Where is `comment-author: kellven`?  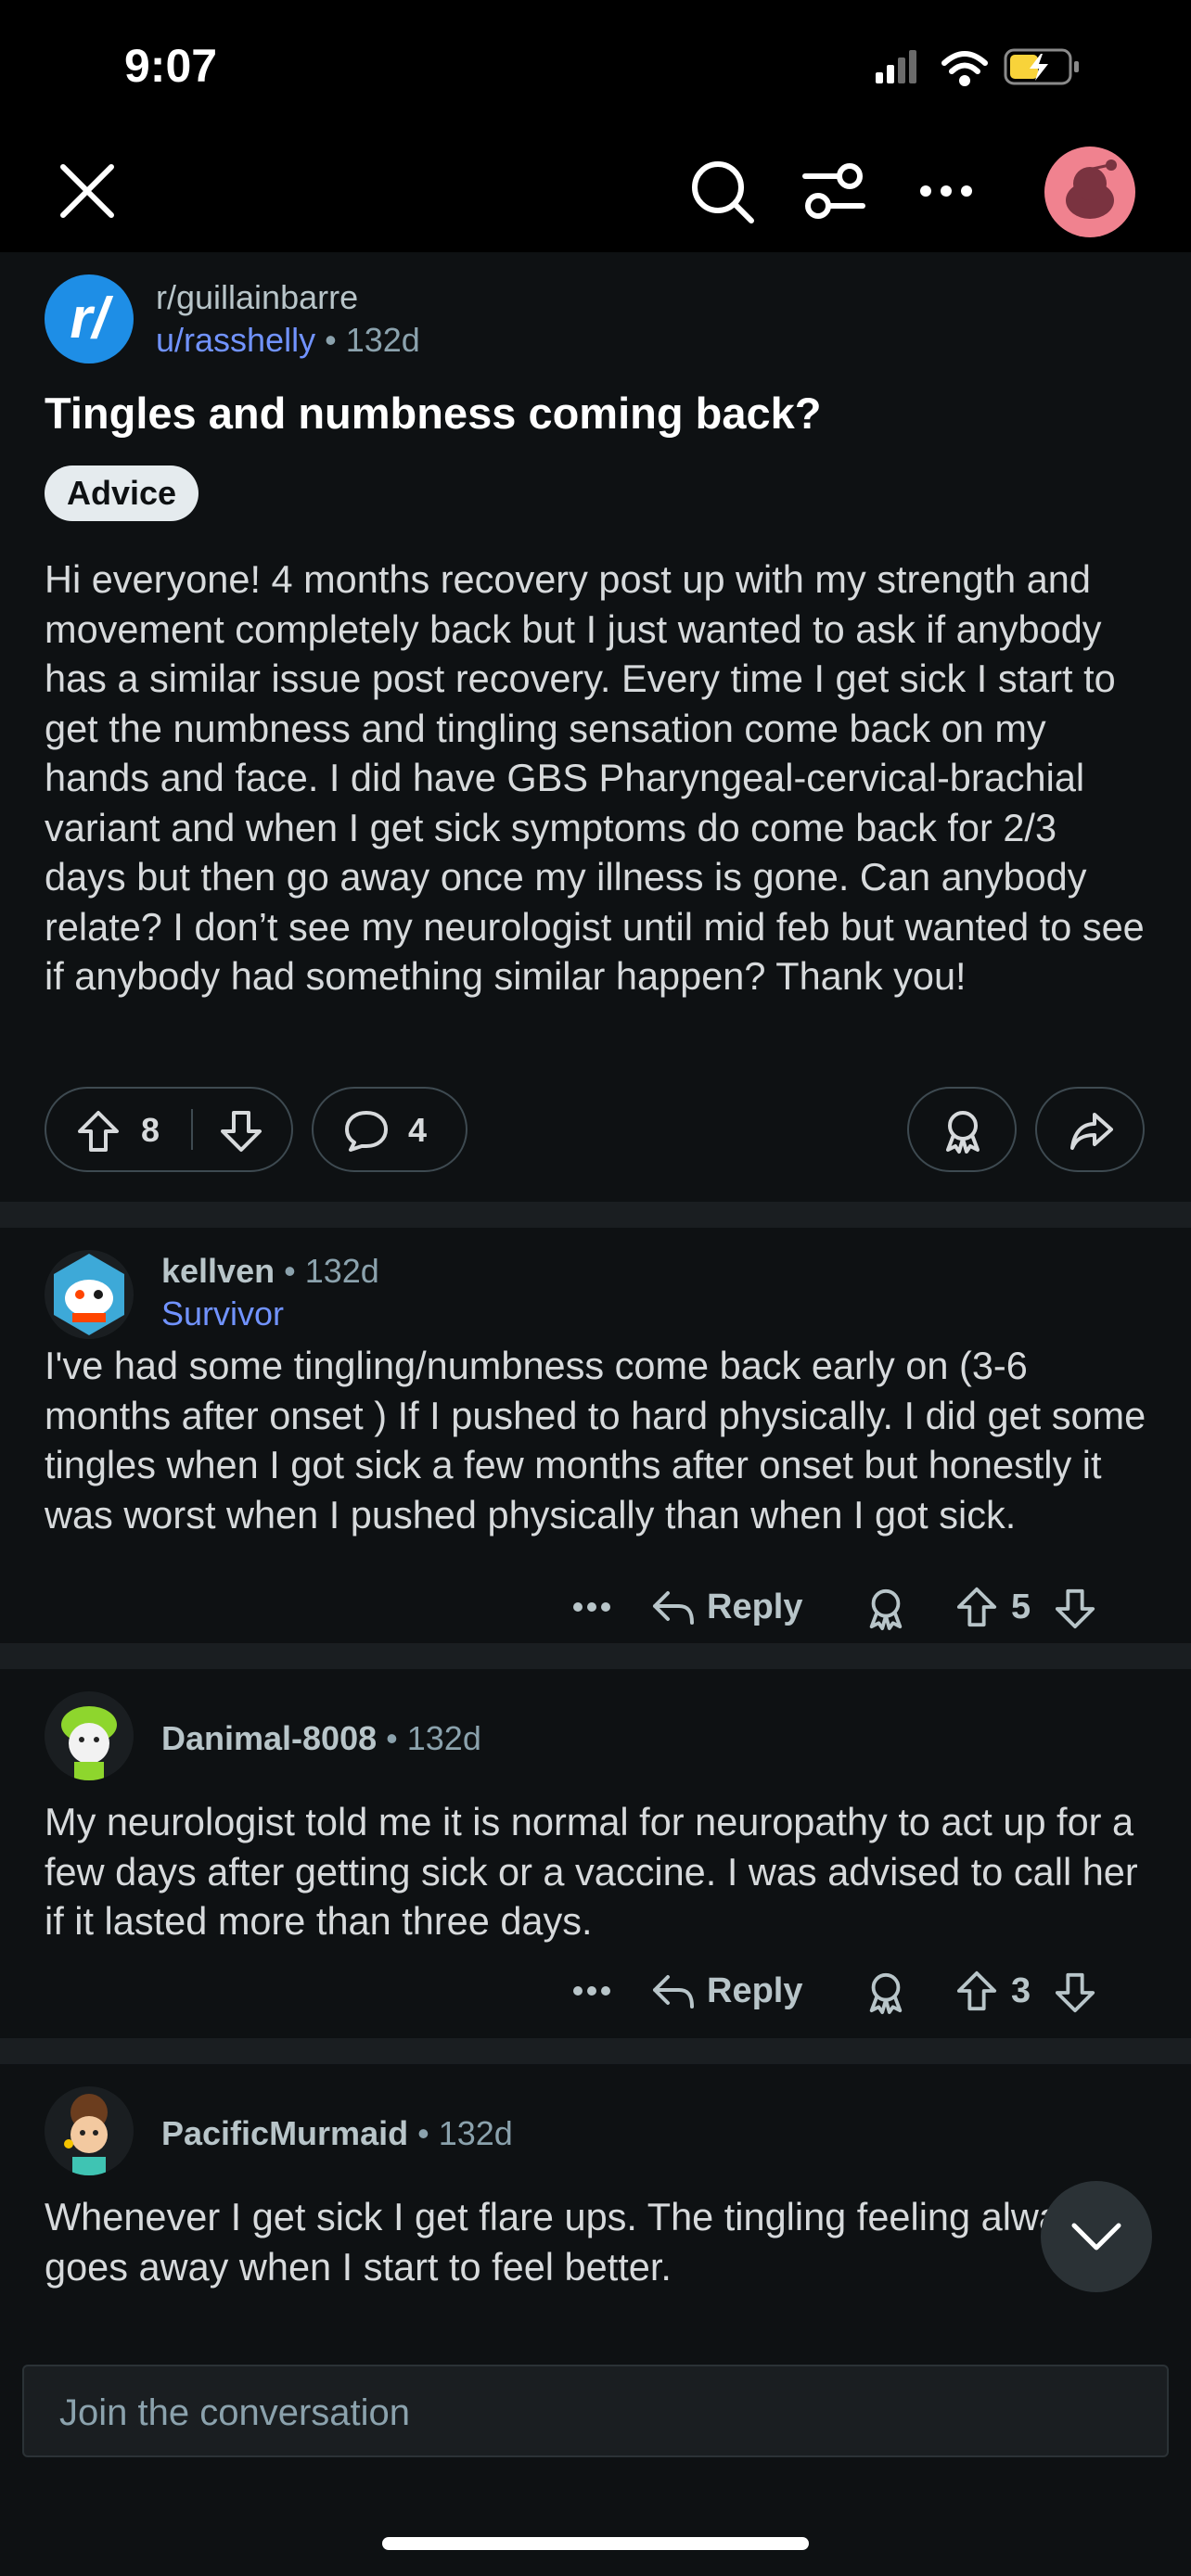 comment-author: kellven is located at coordinates (218, 1271).